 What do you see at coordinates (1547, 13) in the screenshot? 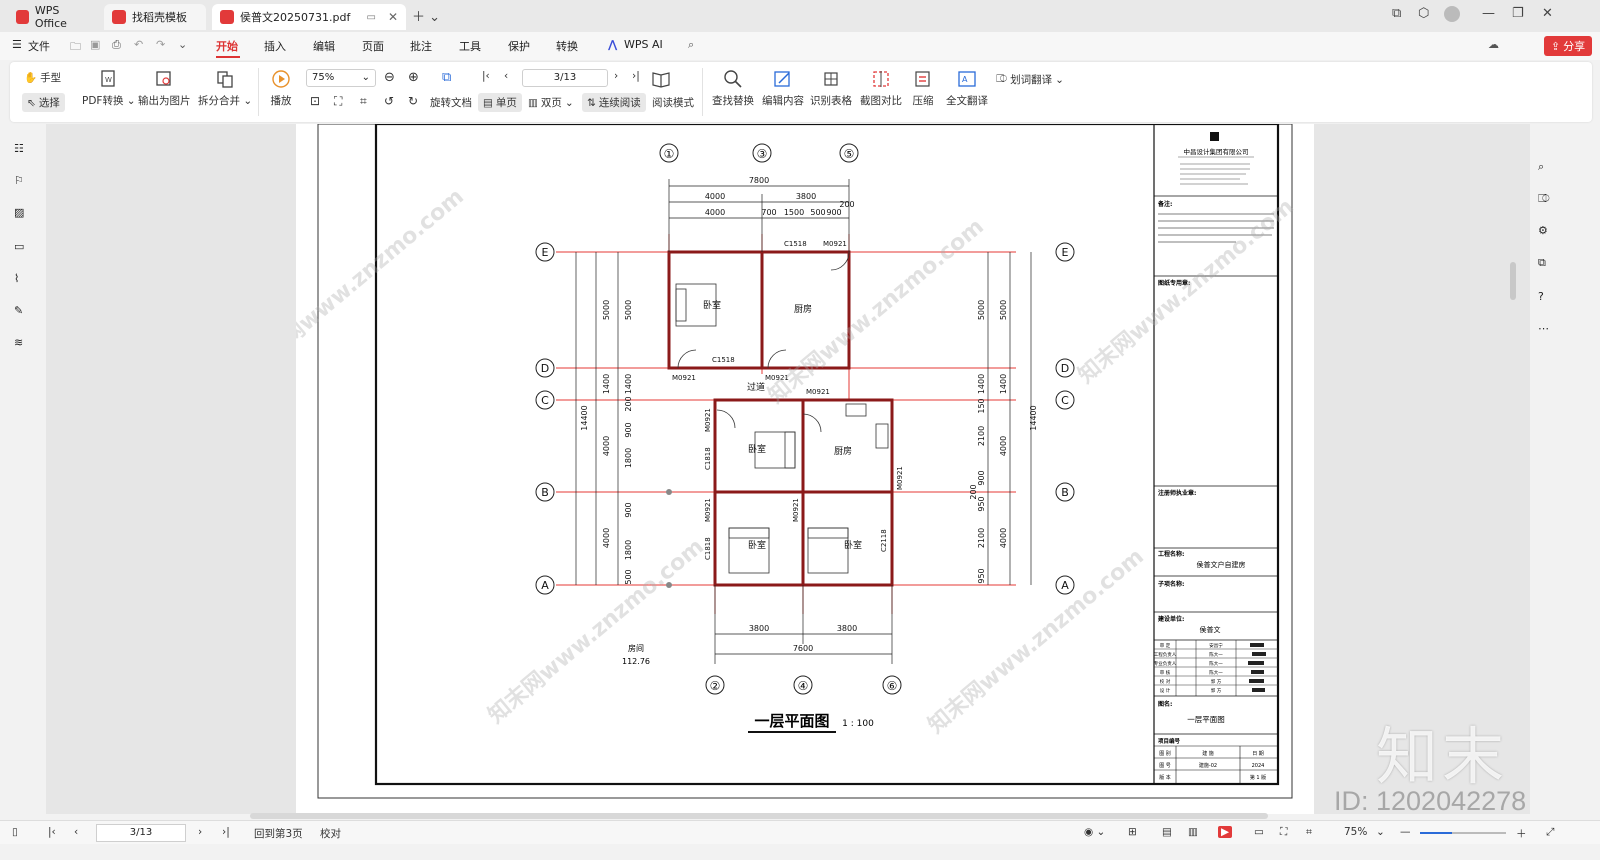
I see `window-close-icon: ✕` at bounding box center [1547, 13].